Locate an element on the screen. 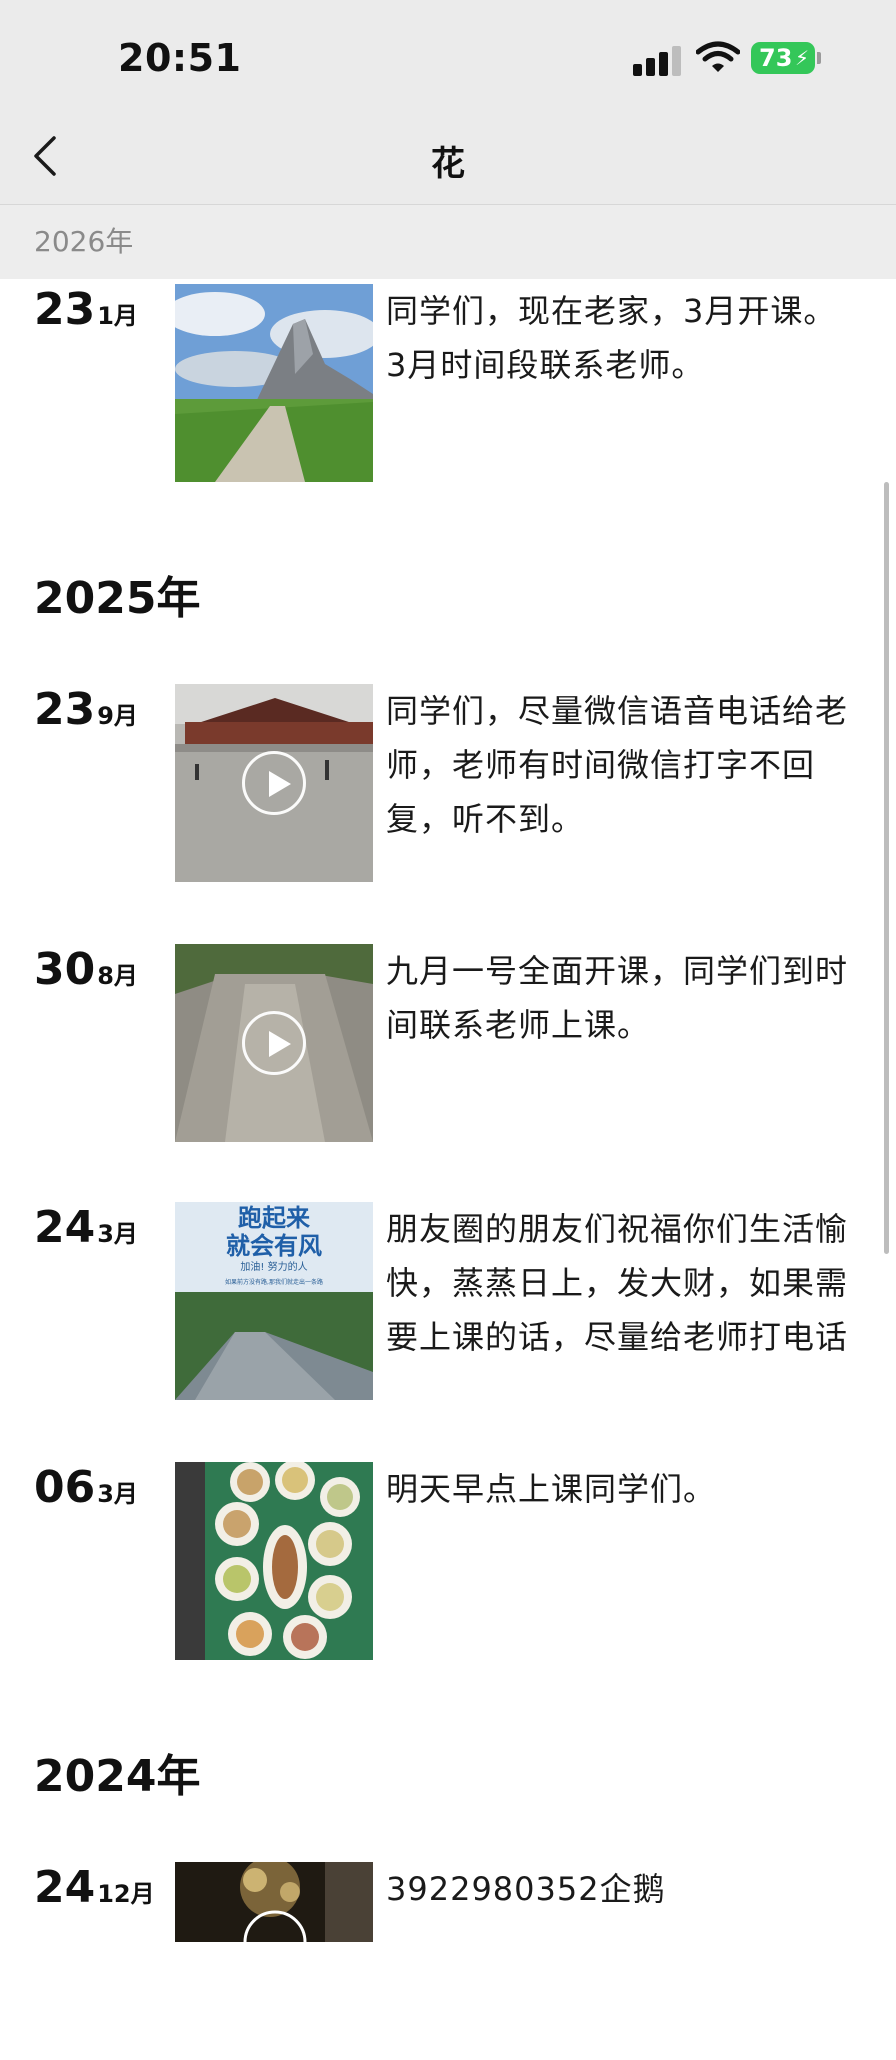  sticky-year-header: 2026年 is located at coordinates (448, 242).